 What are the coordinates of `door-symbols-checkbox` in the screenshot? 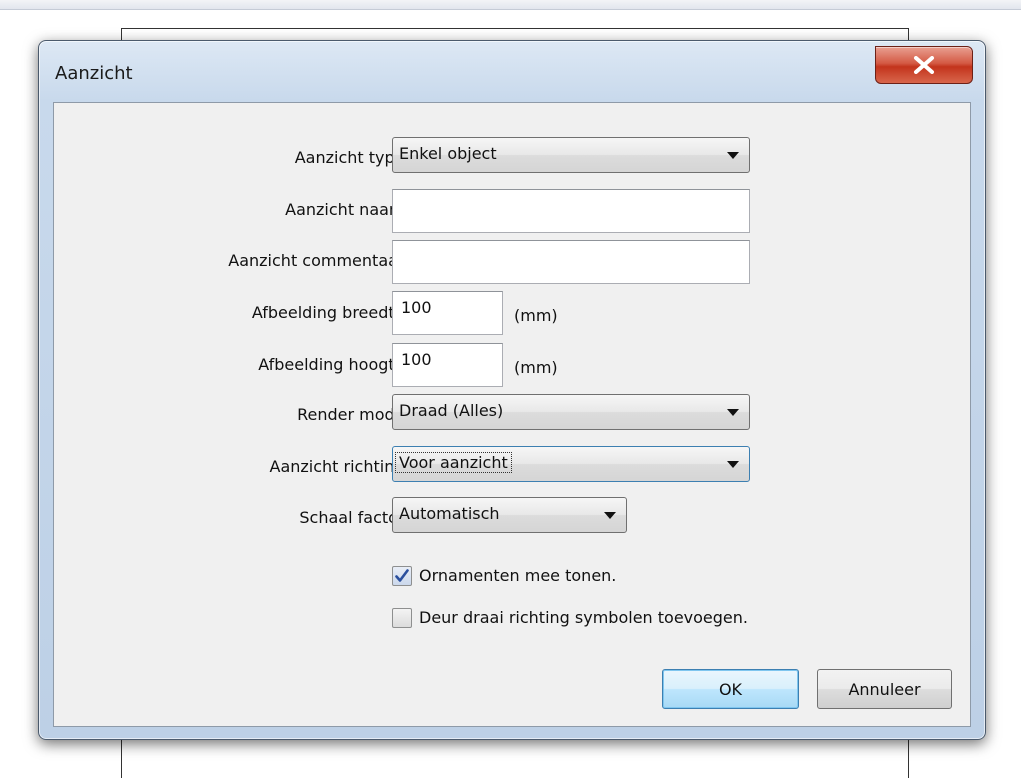 It's located at (402, 618).